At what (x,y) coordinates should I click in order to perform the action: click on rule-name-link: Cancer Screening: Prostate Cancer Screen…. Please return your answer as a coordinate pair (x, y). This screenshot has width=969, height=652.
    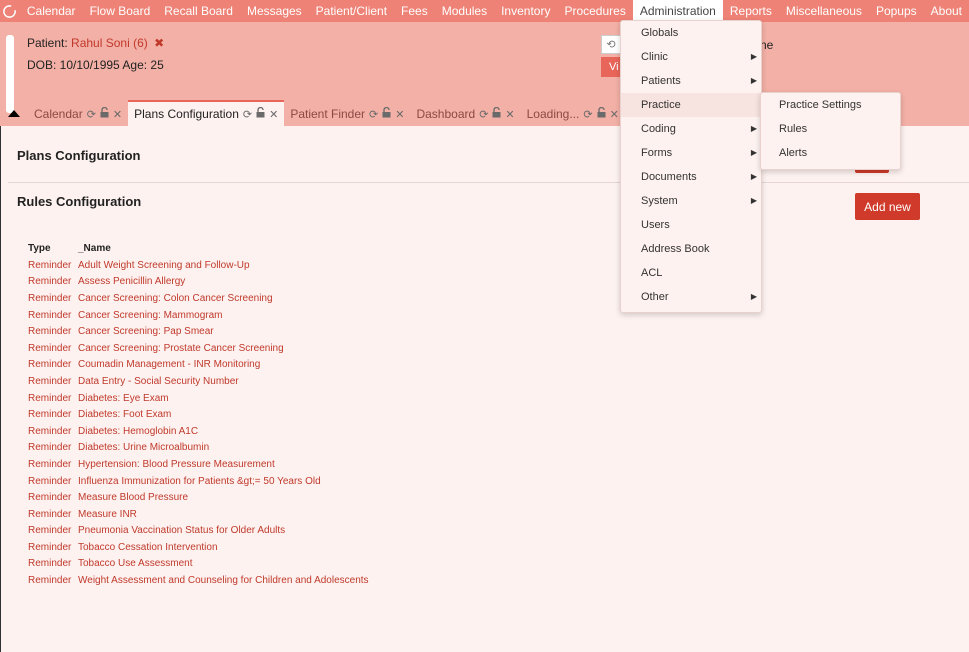
    Looking at the image, I should click on (181, 348).